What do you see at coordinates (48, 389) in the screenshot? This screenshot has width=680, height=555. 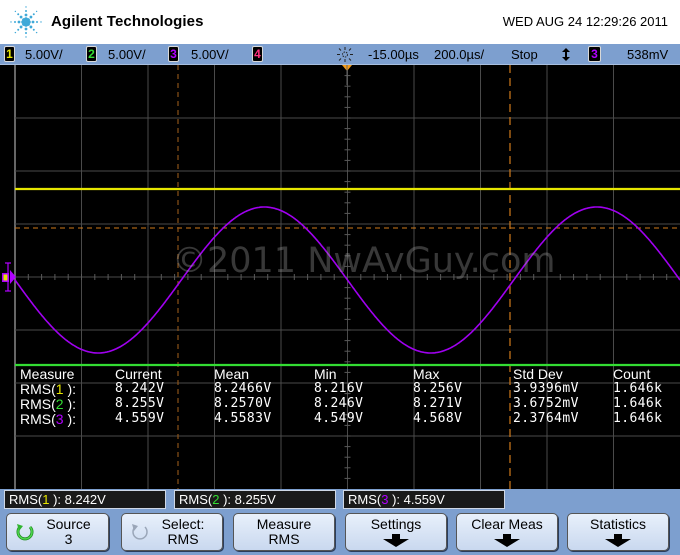 I see `row-label: RMS(1 ):` at bounding box center [48, 389].